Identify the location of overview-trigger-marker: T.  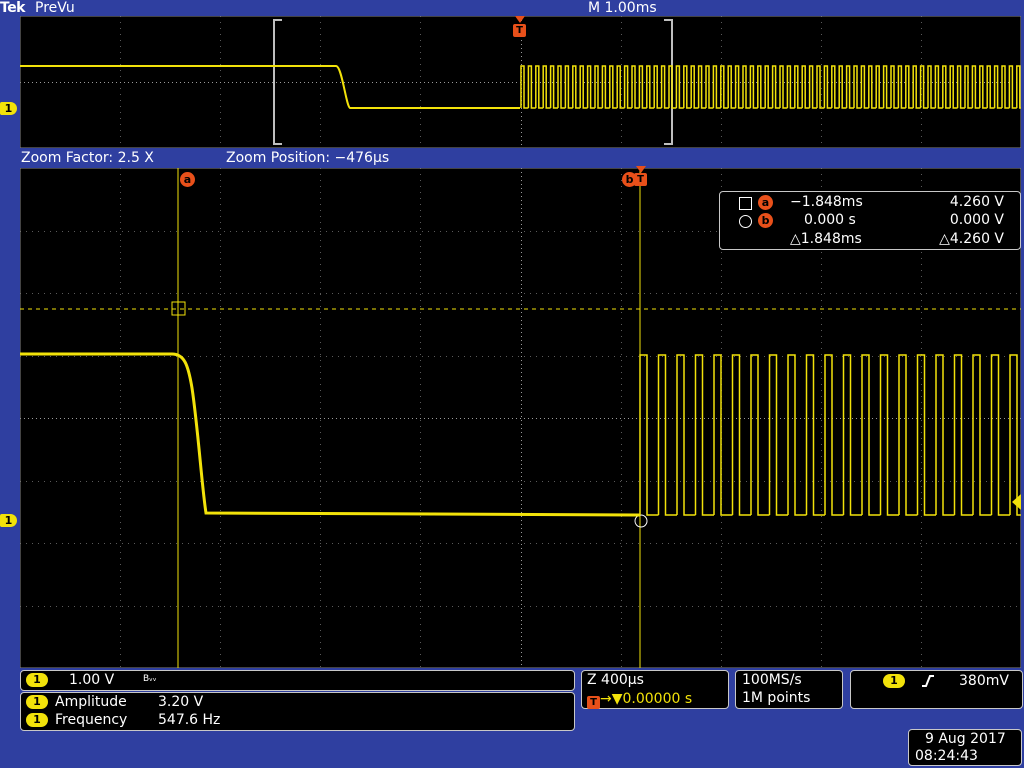
(519, 30).